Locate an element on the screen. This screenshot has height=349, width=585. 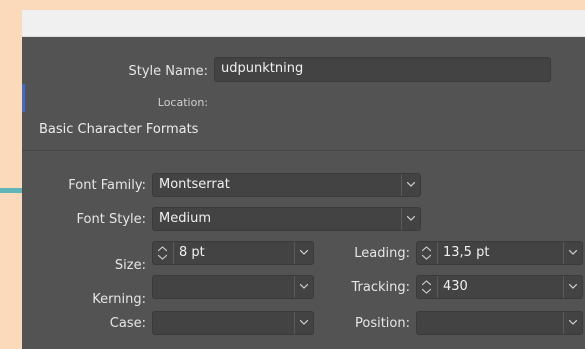
font-family-dropdown: Montserrat is located at coordinates (286, 185).